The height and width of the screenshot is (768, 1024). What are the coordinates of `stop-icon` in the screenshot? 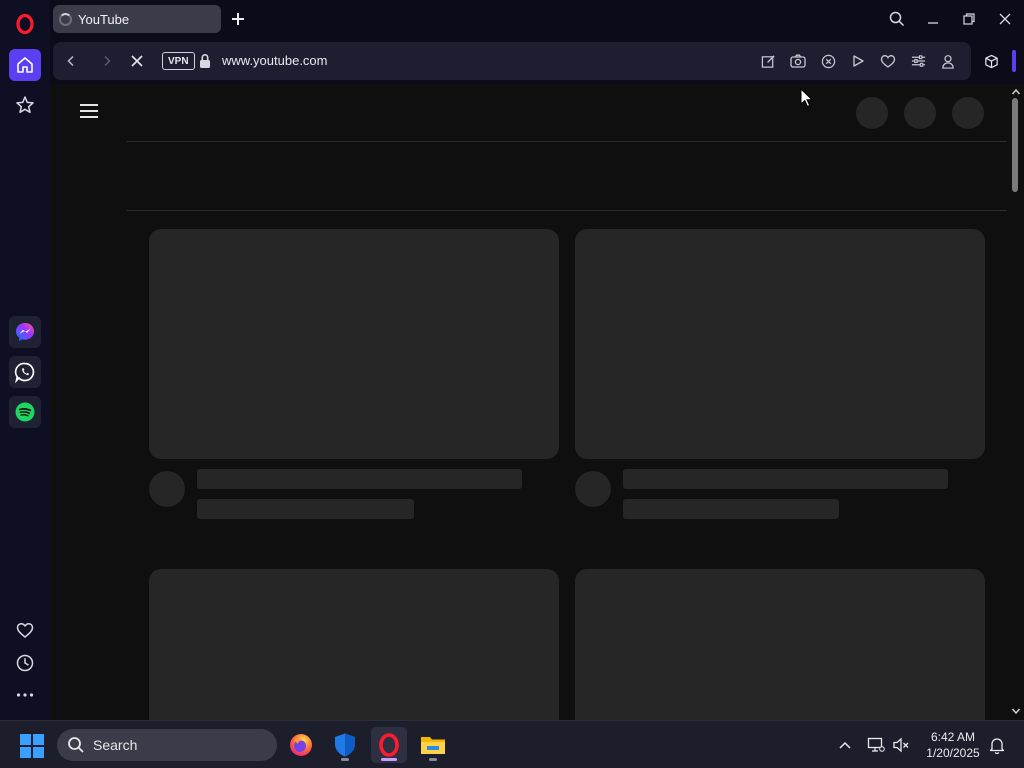 It's located at (137, 61).